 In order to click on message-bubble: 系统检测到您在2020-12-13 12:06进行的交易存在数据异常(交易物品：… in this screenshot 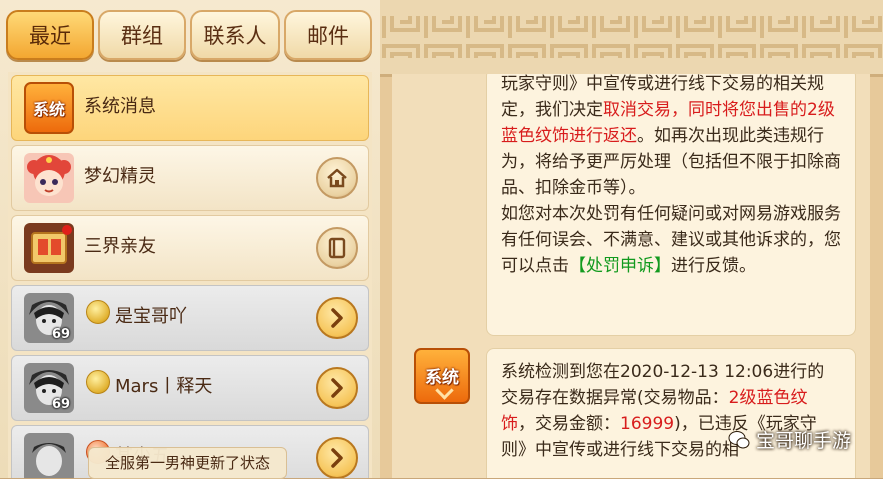, I will do `click(671, 413)`.